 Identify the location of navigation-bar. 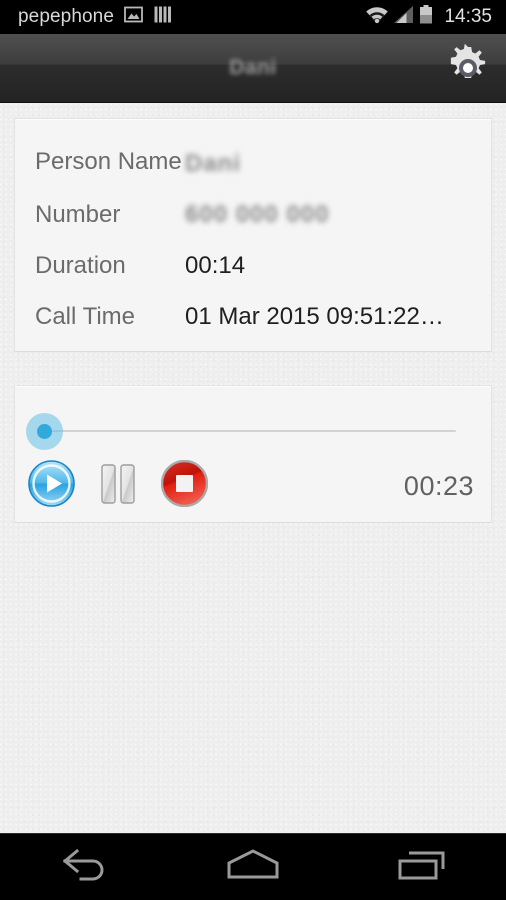
(253, 866).